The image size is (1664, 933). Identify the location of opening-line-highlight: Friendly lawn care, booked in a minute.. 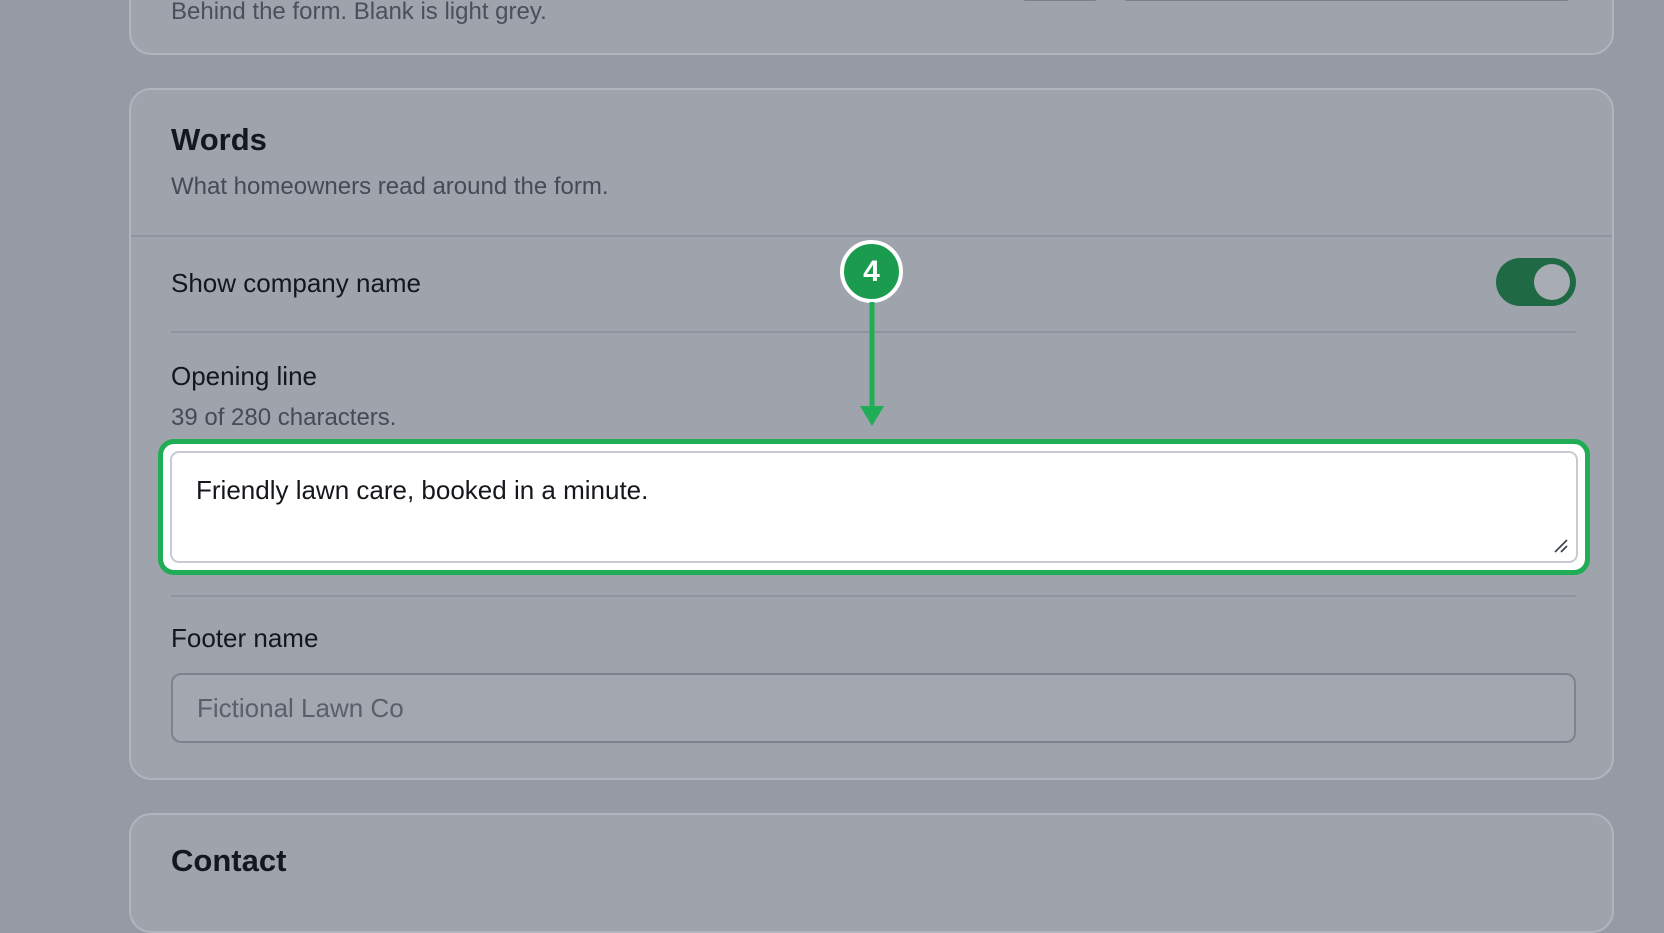
(874, 507).